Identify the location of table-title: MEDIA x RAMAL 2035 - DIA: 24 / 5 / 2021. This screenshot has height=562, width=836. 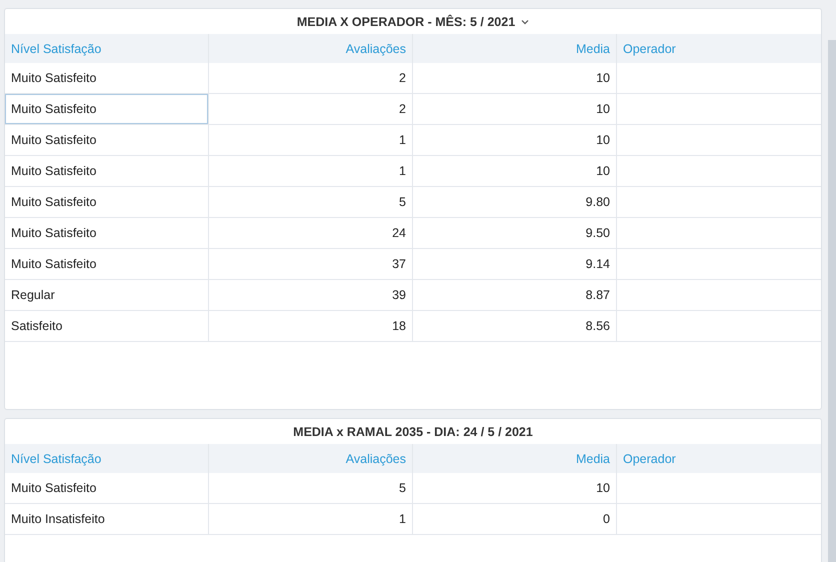
(413, 431).